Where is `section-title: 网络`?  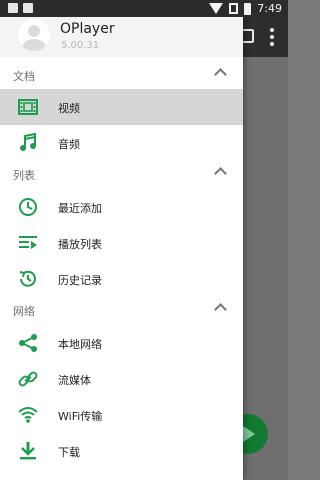 section-title: 网络 is located at coordinates (24, 311).